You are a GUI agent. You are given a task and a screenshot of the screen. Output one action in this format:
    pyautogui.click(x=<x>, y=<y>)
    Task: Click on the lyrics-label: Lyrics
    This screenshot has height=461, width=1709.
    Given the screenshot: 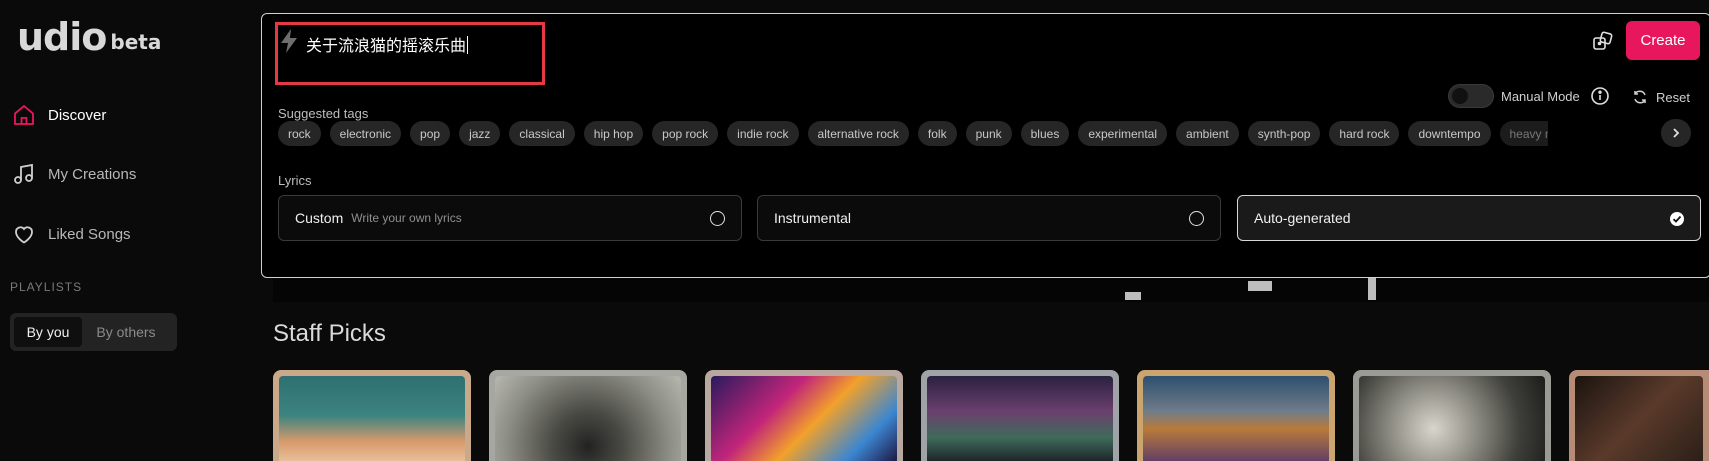 What is the action you would take?
    pyautogui.click(x=295, y=180)
    